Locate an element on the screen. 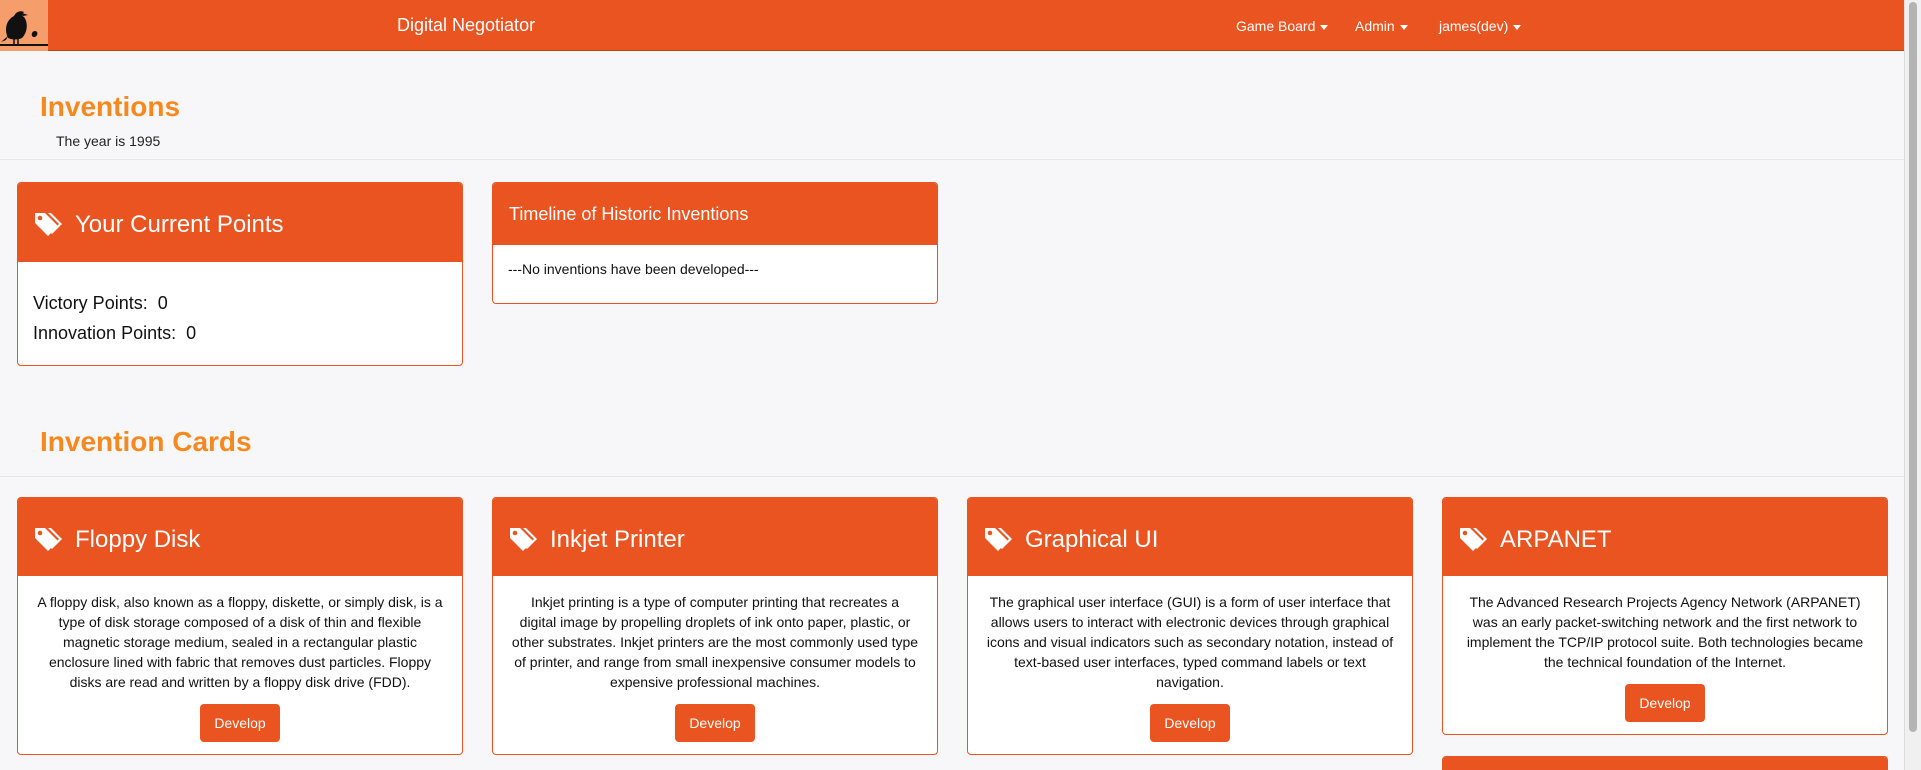 The image size is (1921, 770). points-panel-header: Your Current Points is located at coordinates (240, 222).